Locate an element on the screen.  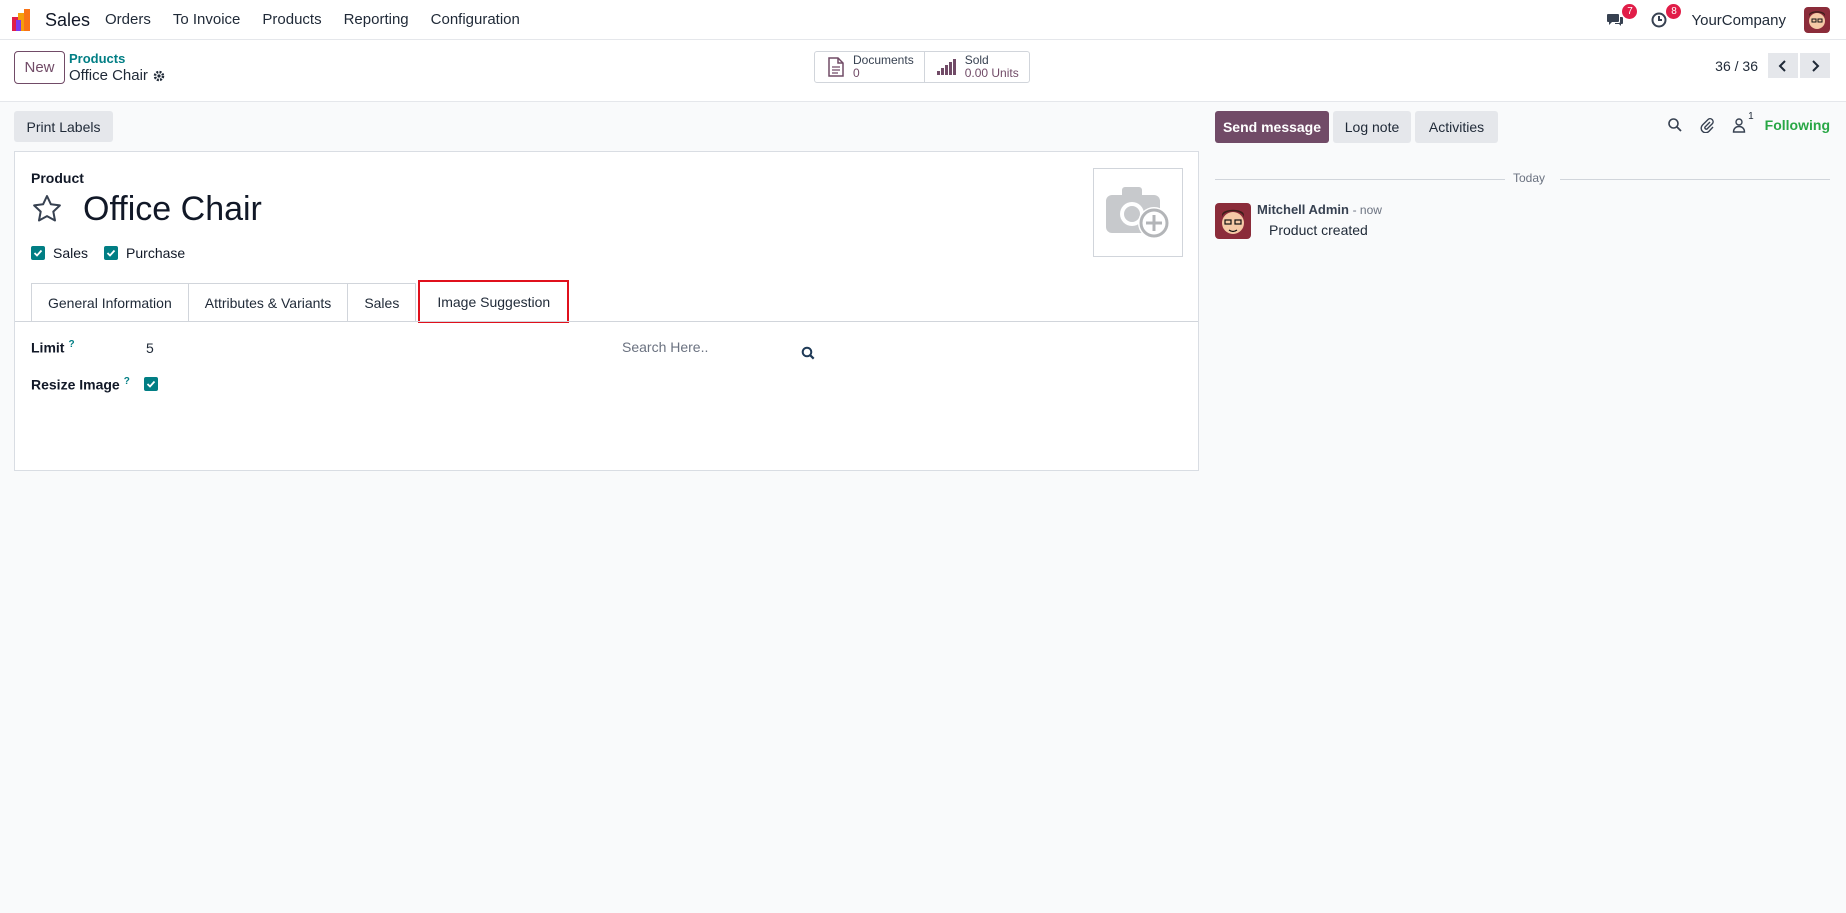
resize-image-label: Resize Image? is located at coordinates (80, 384).